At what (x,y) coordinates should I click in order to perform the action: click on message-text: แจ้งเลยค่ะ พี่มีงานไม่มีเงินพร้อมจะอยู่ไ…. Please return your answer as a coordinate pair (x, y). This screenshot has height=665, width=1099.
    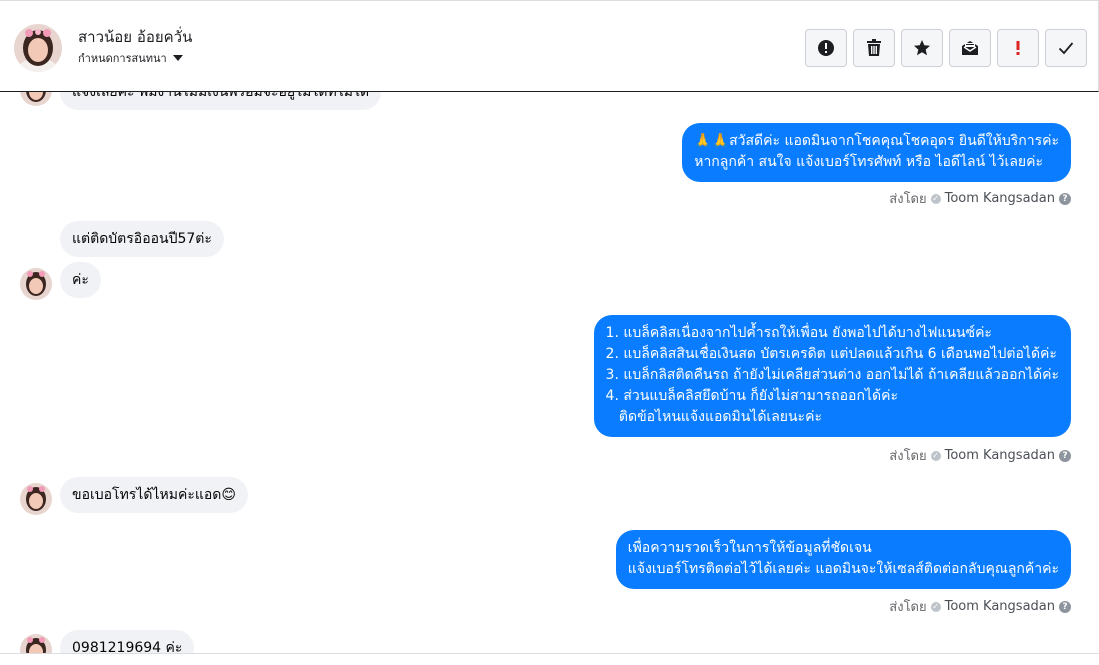
    Looking at the image, I should click on (221, 96).